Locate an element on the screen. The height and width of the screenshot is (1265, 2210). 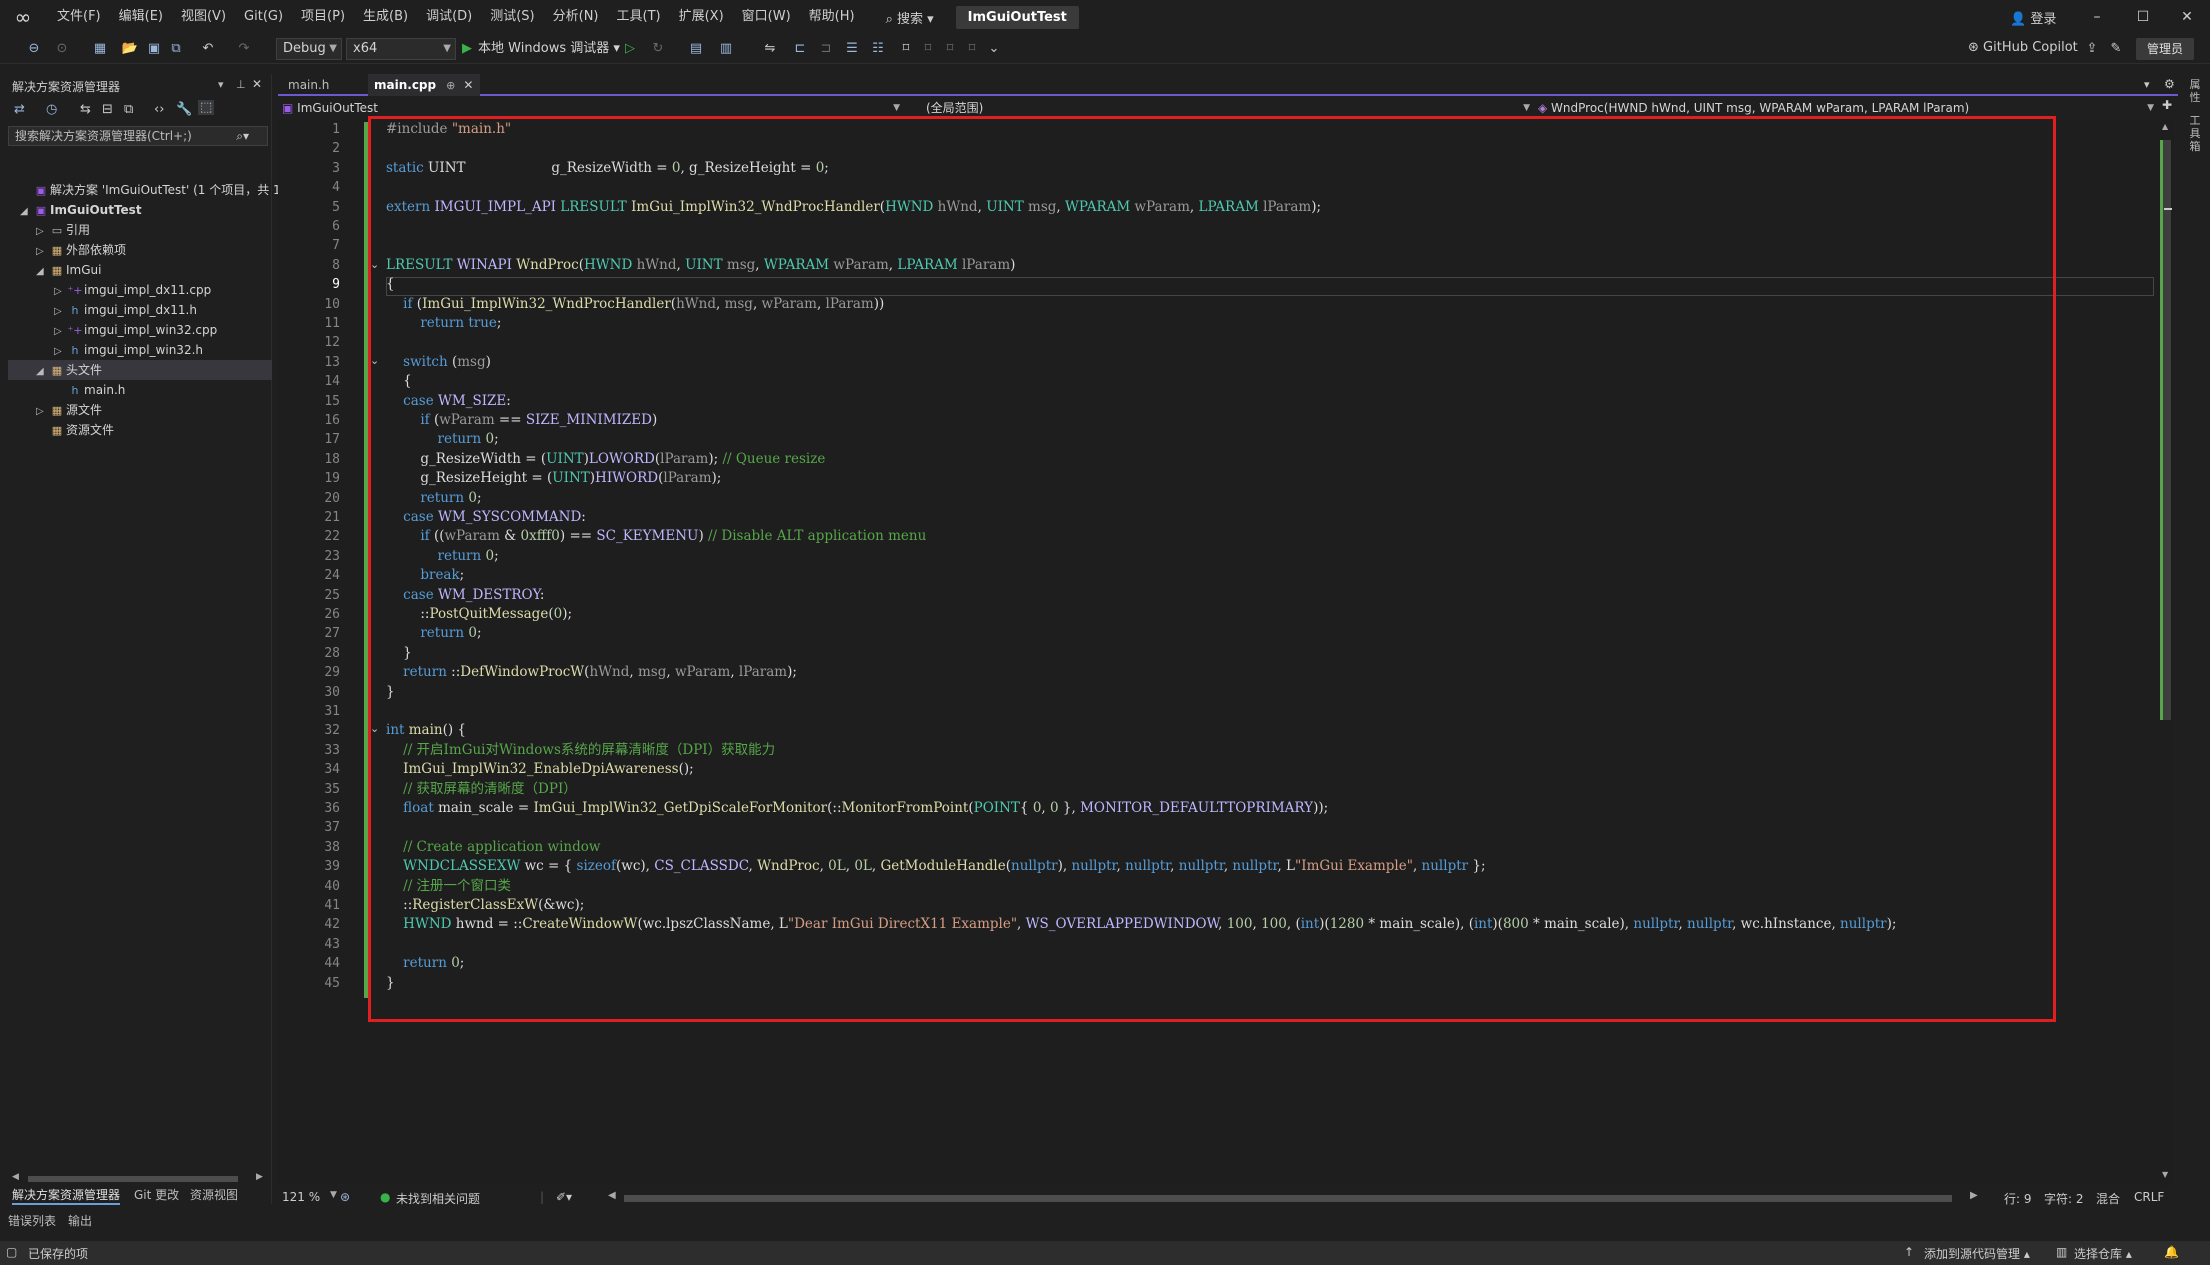
maximize-button: ☐ is located at coordinates (2143, 17).